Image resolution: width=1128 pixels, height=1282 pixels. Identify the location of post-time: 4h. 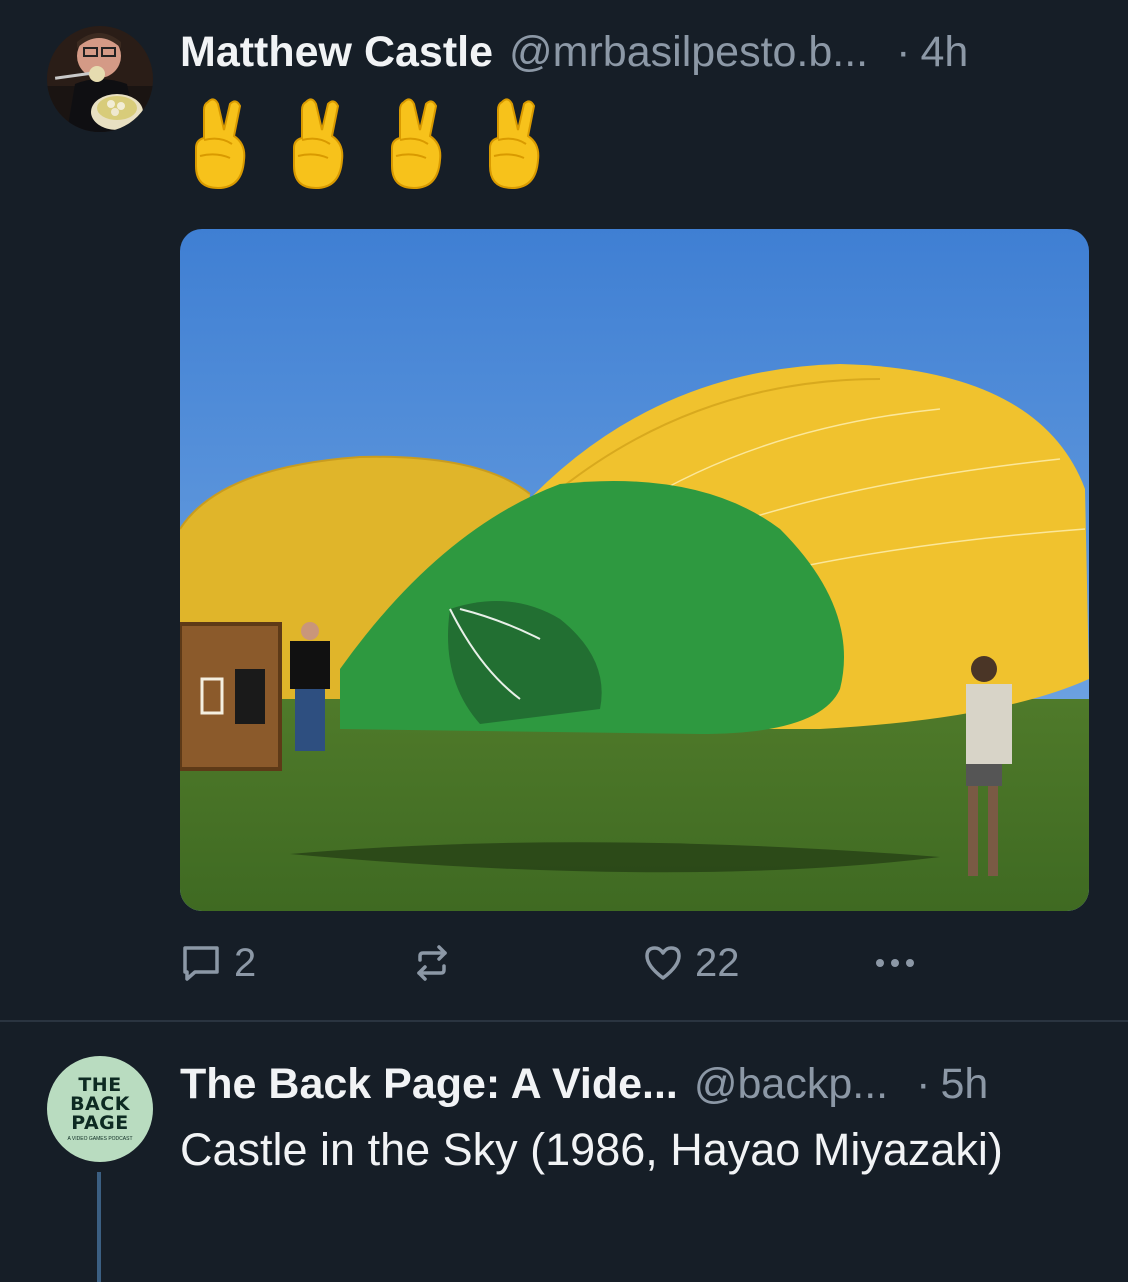
(944, 52).